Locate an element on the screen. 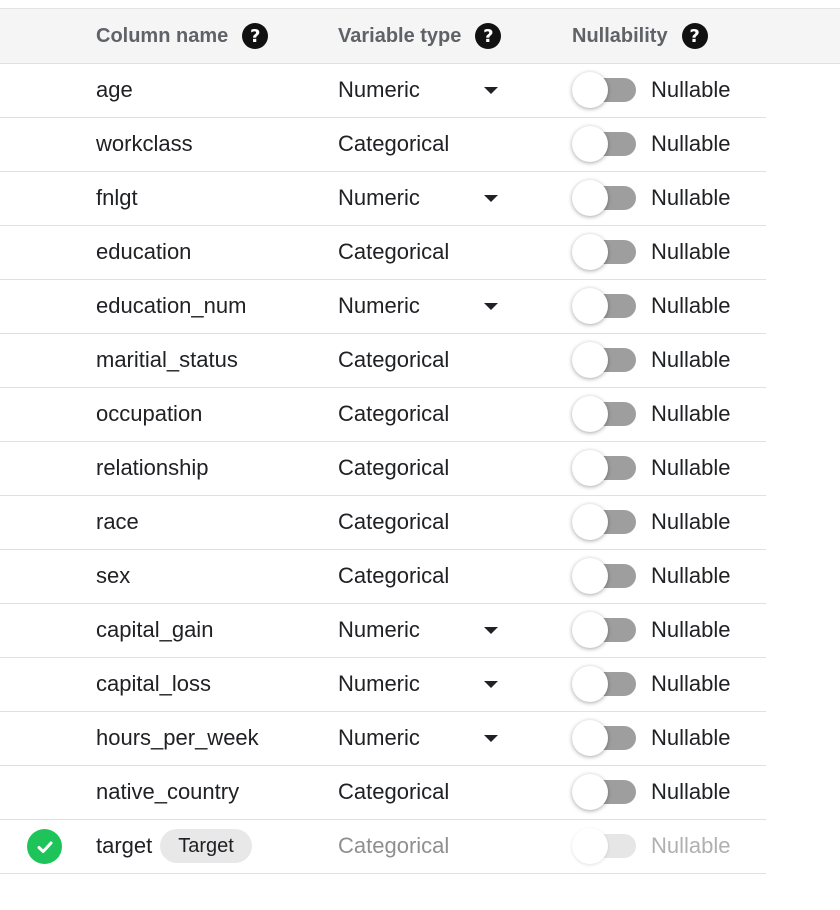 The width and height of the screenshot is (840, 910). column-name-cell: relationship is located at coordinates (152, 468).